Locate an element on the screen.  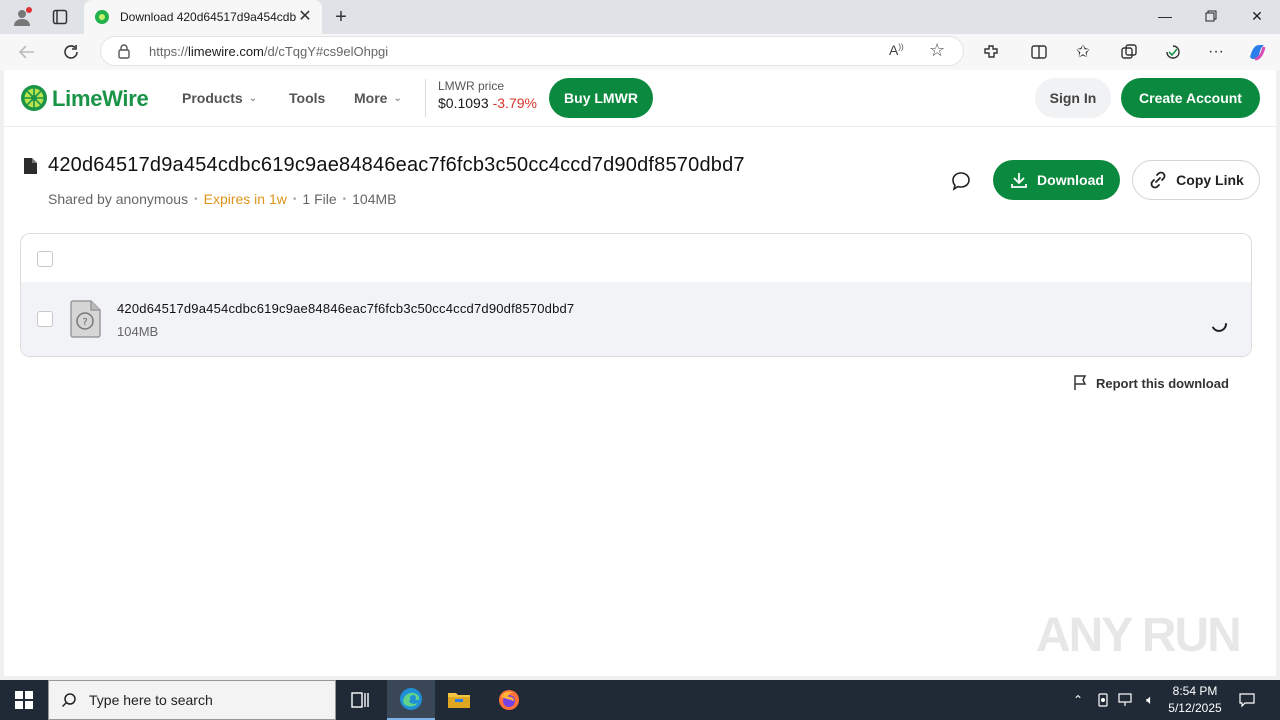
volume-icon: 🔈︎ is located at coordinates (1150, 700).